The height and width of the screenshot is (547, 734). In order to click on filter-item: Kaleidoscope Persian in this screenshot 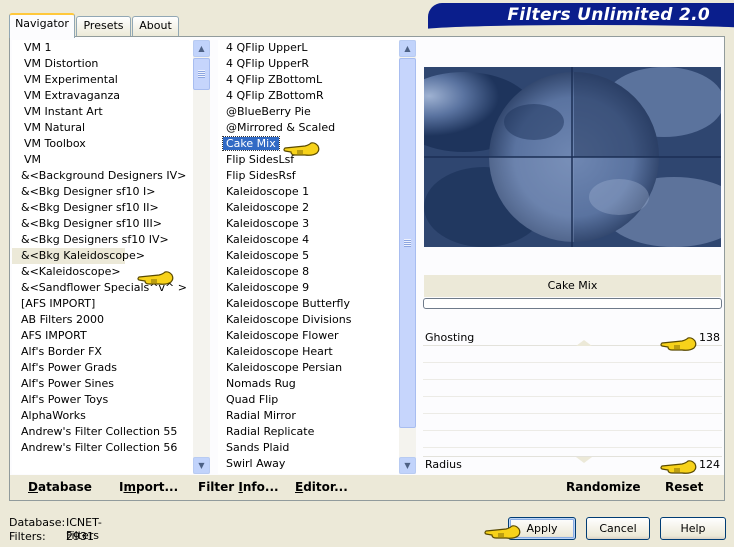, I will do `click(308, 368)`.